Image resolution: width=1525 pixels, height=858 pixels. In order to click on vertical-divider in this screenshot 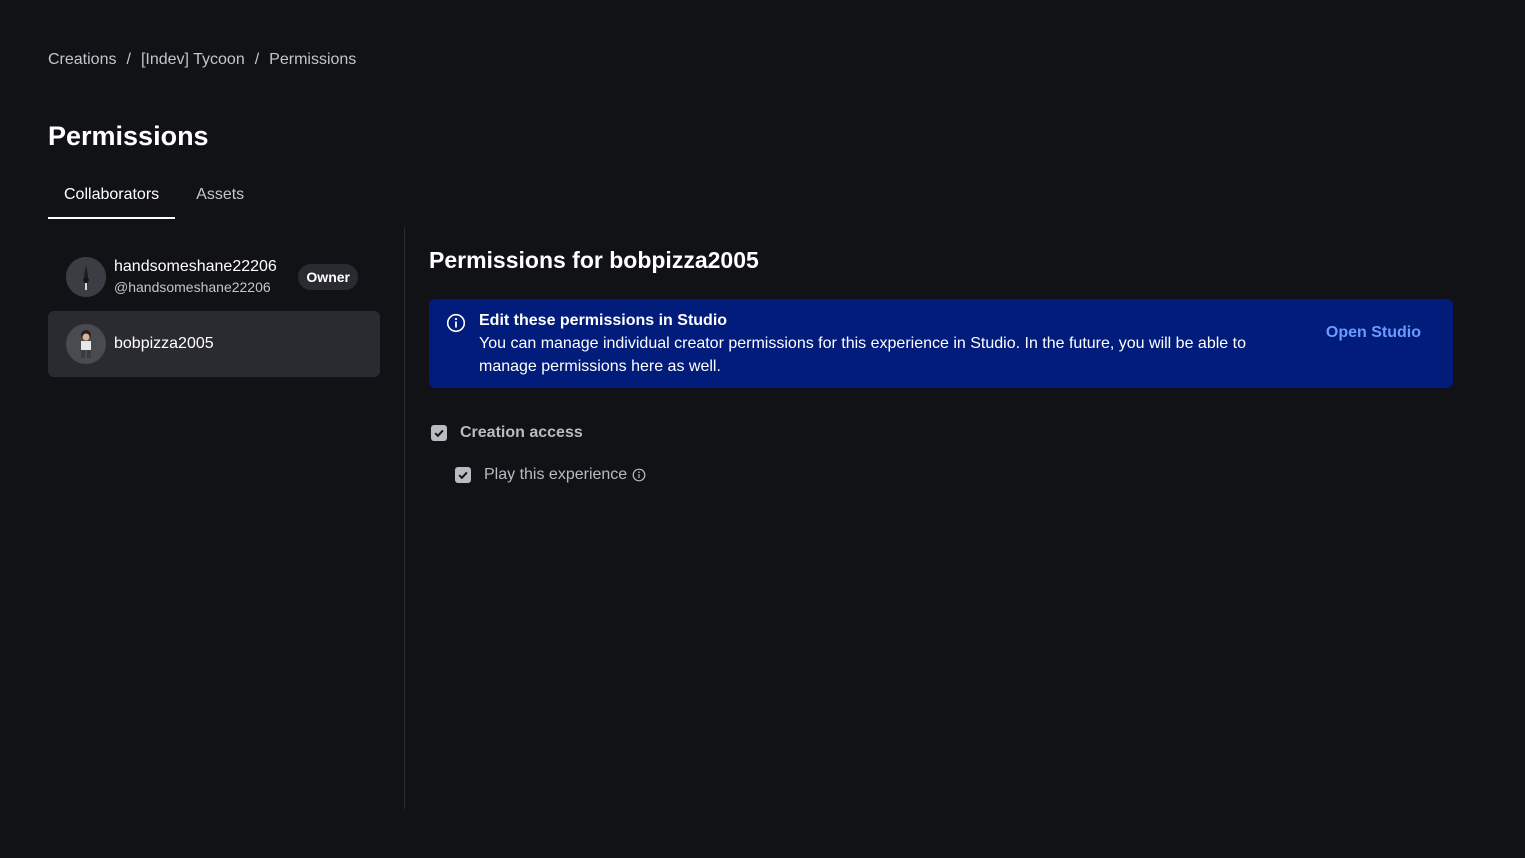, I will do `click(404, 518)`.